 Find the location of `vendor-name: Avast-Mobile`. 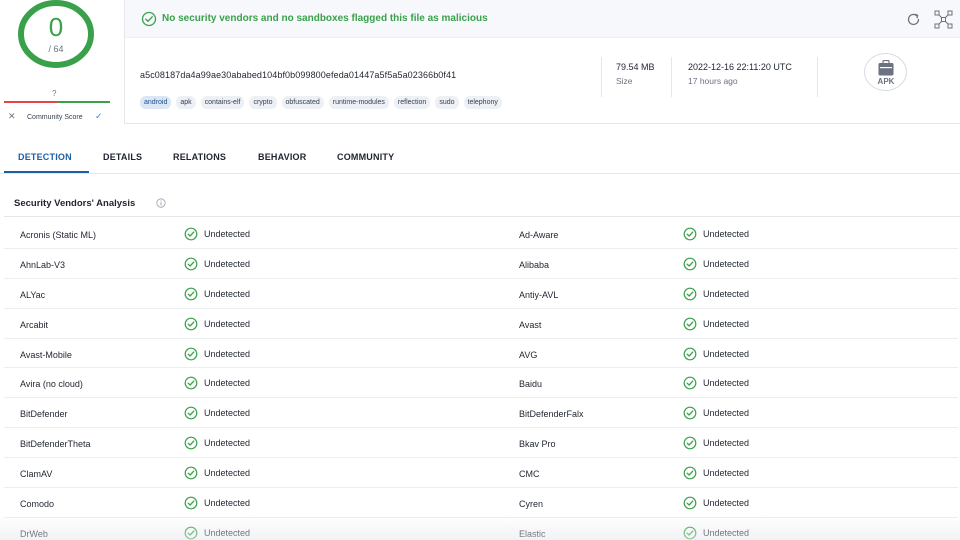

vendor-name: Avast-Mobile is located at coordinates (46, 354).